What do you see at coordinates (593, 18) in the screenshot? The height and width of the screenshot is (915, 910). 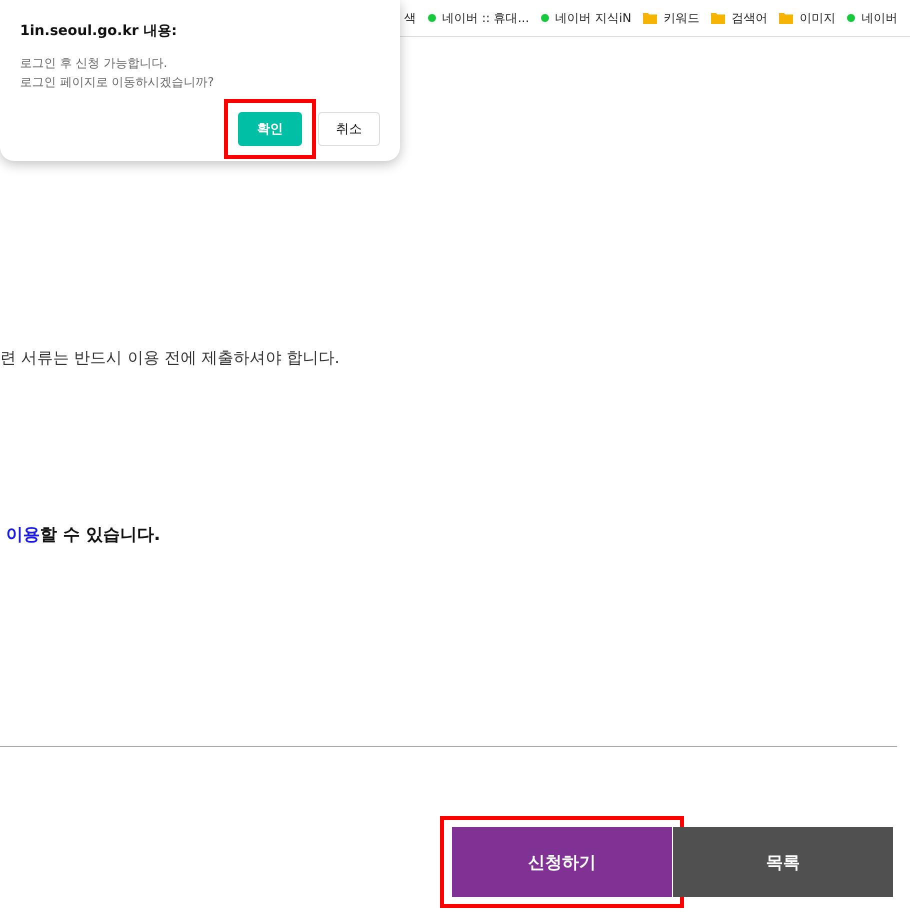 I see `bookmark-link: 네이버 지식iN` at bounding box center [593, 18].